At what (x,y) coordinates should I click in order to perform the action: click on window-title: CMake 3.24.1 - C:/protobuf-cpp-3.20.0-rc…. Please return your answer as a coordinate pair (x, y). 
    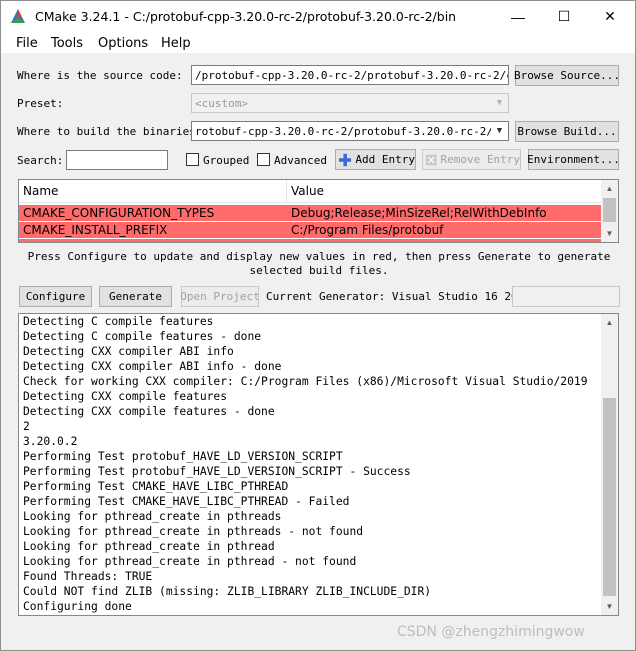
    Looking at the image, I should click on (246, 16).